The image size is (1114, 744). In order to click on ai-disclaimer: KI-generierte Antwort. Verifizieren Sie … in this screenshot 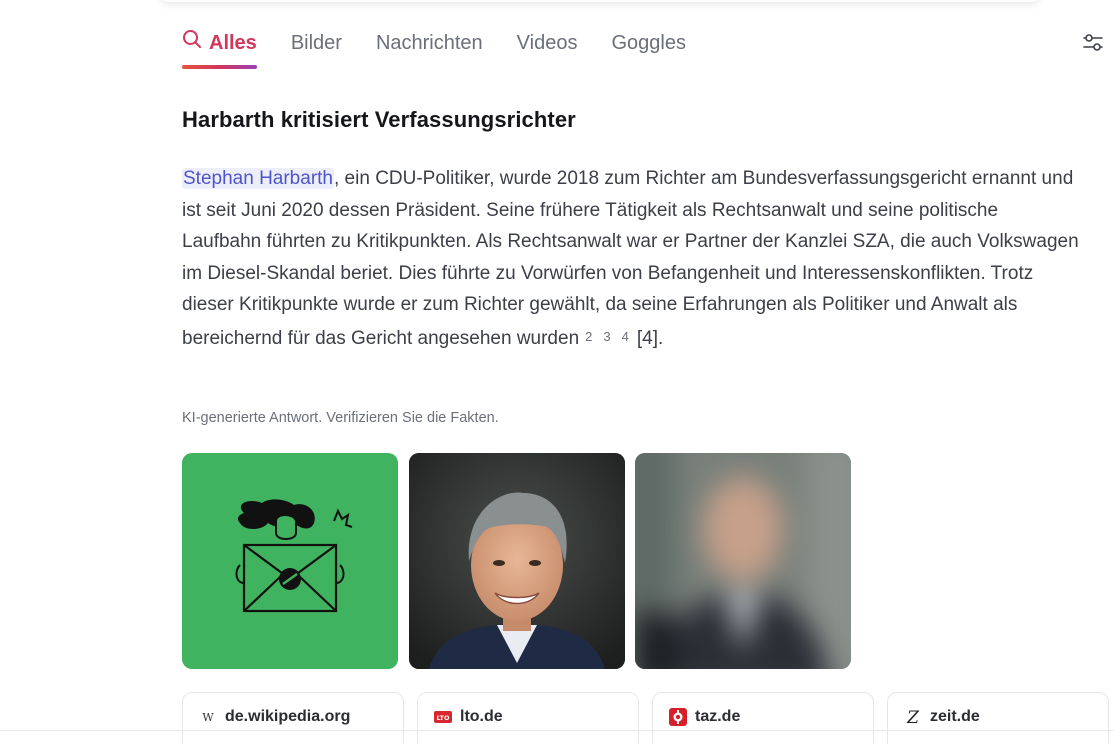, I will do `click(340, 418)`.